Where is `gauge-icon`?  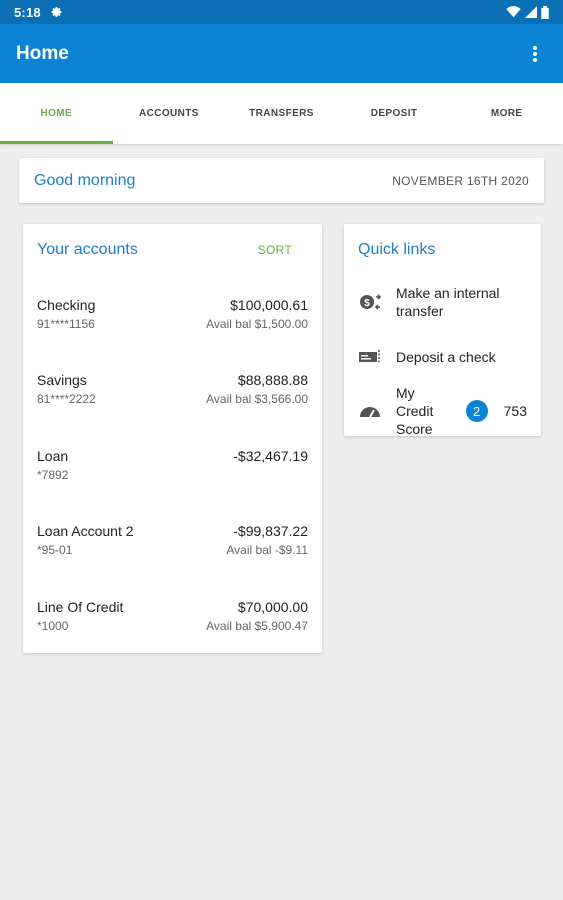 gauge-icon is located at coordinates (370, 412).